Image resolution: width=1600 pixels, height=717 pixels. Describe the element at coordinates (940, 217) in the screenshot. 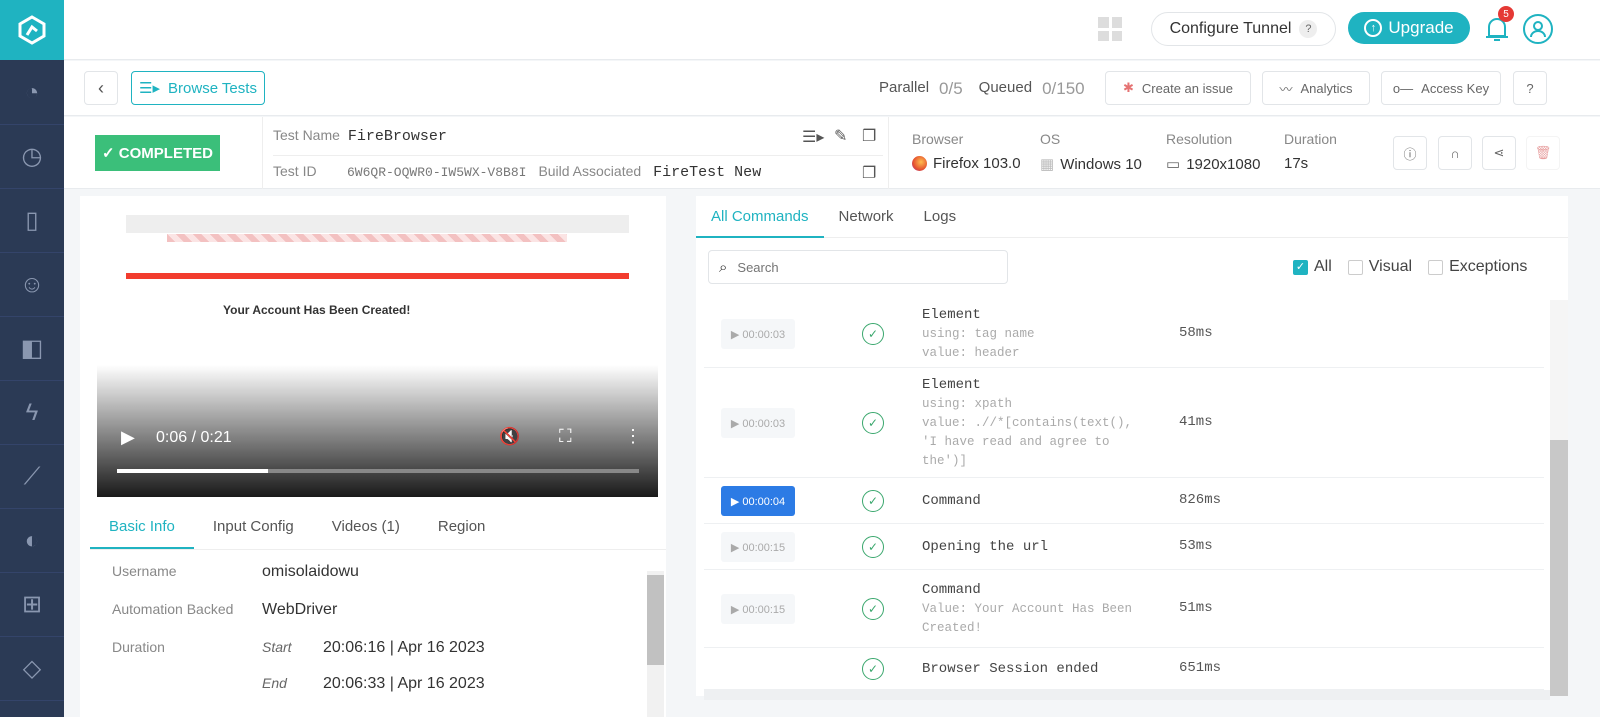

I see `command-tab: Logs` at that location.